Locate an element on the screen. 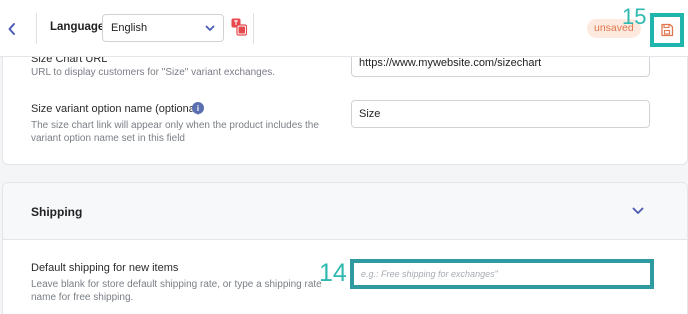  save-icon is located at coordinates (667, 30).